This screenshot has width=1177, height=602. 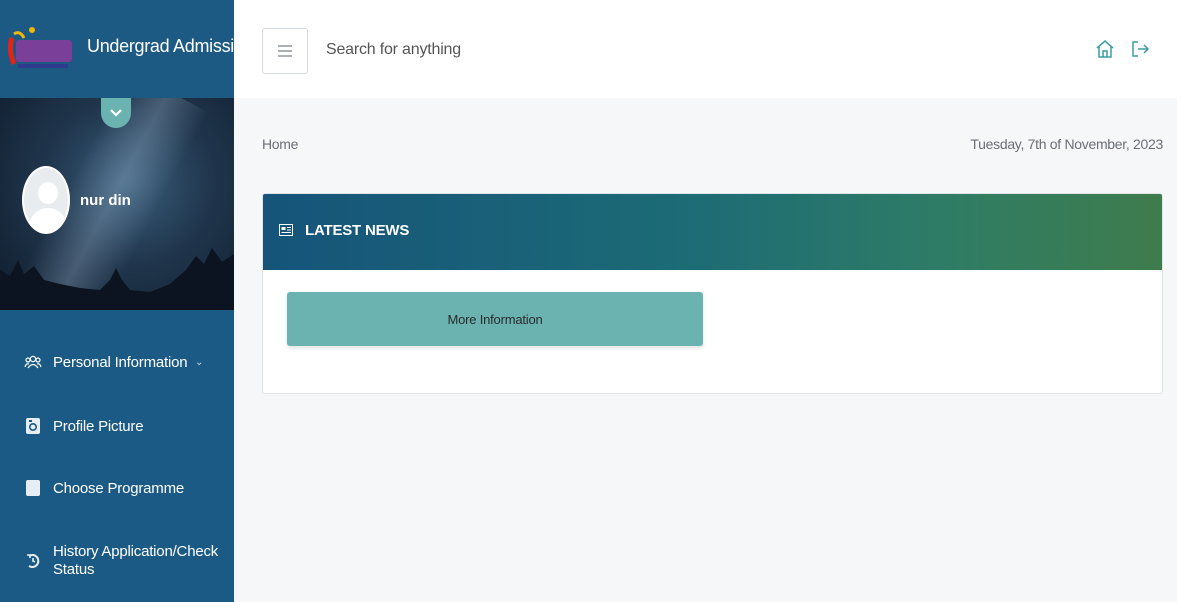 I want to click on sidebar-item-label: Personal Information, so click(x=120, y=362).